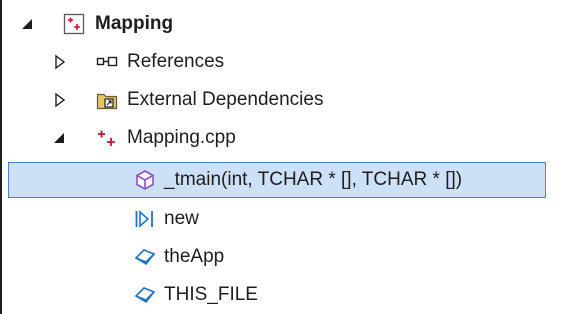 Image resolution: width=572 pixels, height=314 pixels. I want to click on tree-item-label: _tmain(int, TCHAR * [], TCHAR * []), so click(313, 179).